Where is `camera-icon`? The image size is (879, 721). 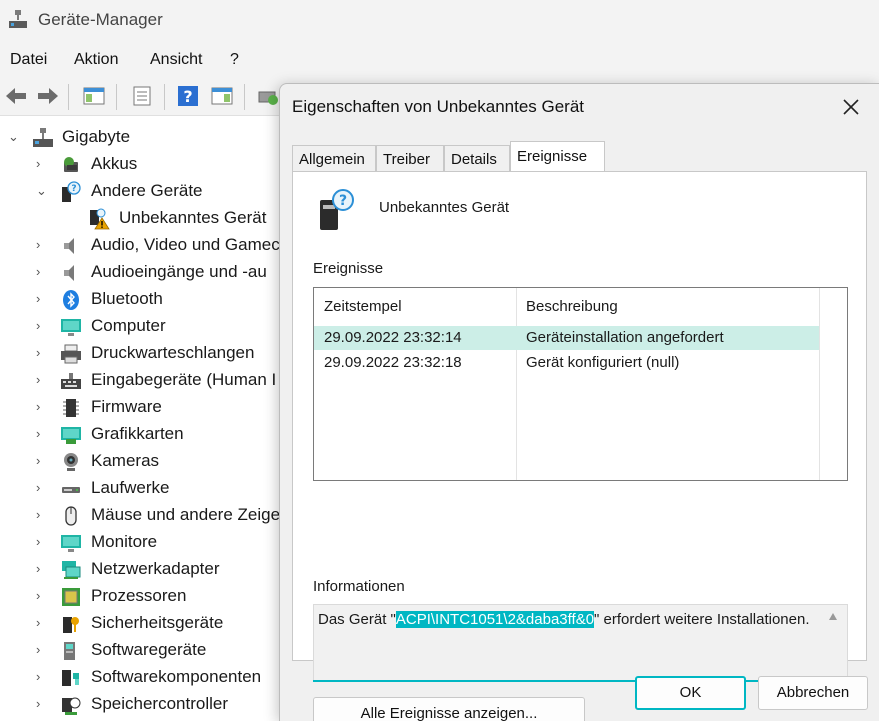 camera-icon is located at coordinates (71, 462).